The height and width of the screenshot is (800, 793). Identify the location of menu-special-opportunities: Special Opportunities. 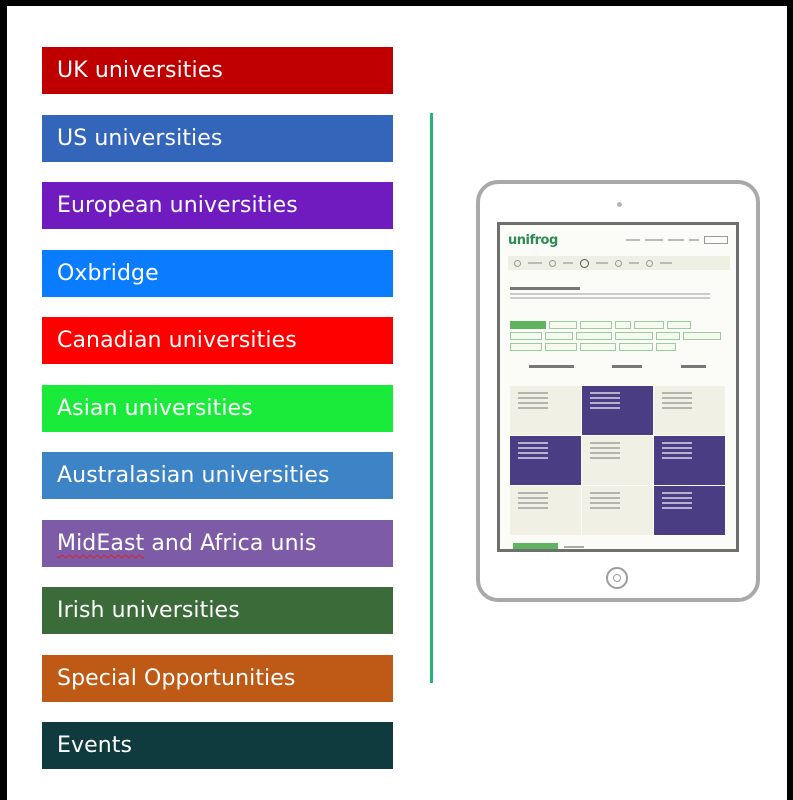
(217, 678).